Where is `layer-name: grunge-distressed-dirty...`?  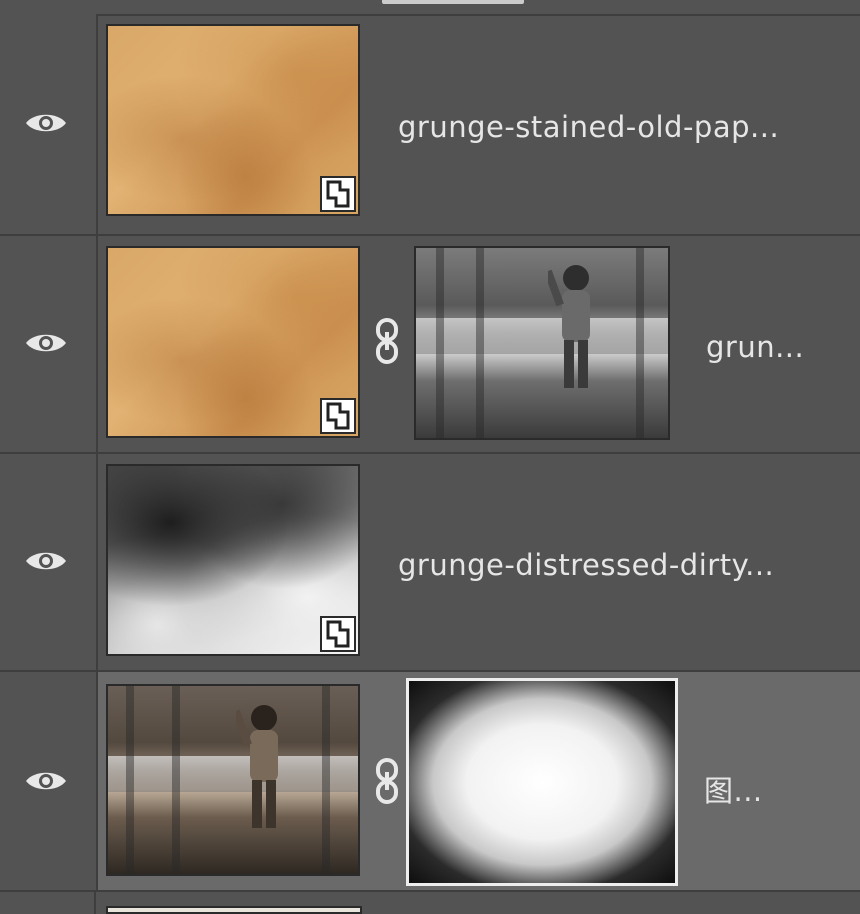 layer-name: grunge-distressed-dirty... is located at coordinates (586, 565).